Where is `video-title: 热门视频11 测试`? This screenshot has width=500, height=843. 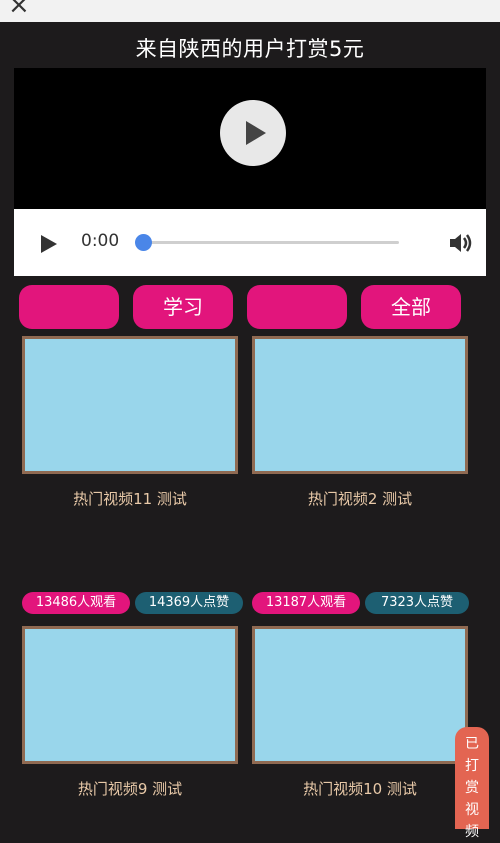
video-title: 热门视频11 测试 is located at coordinates (130, 498).